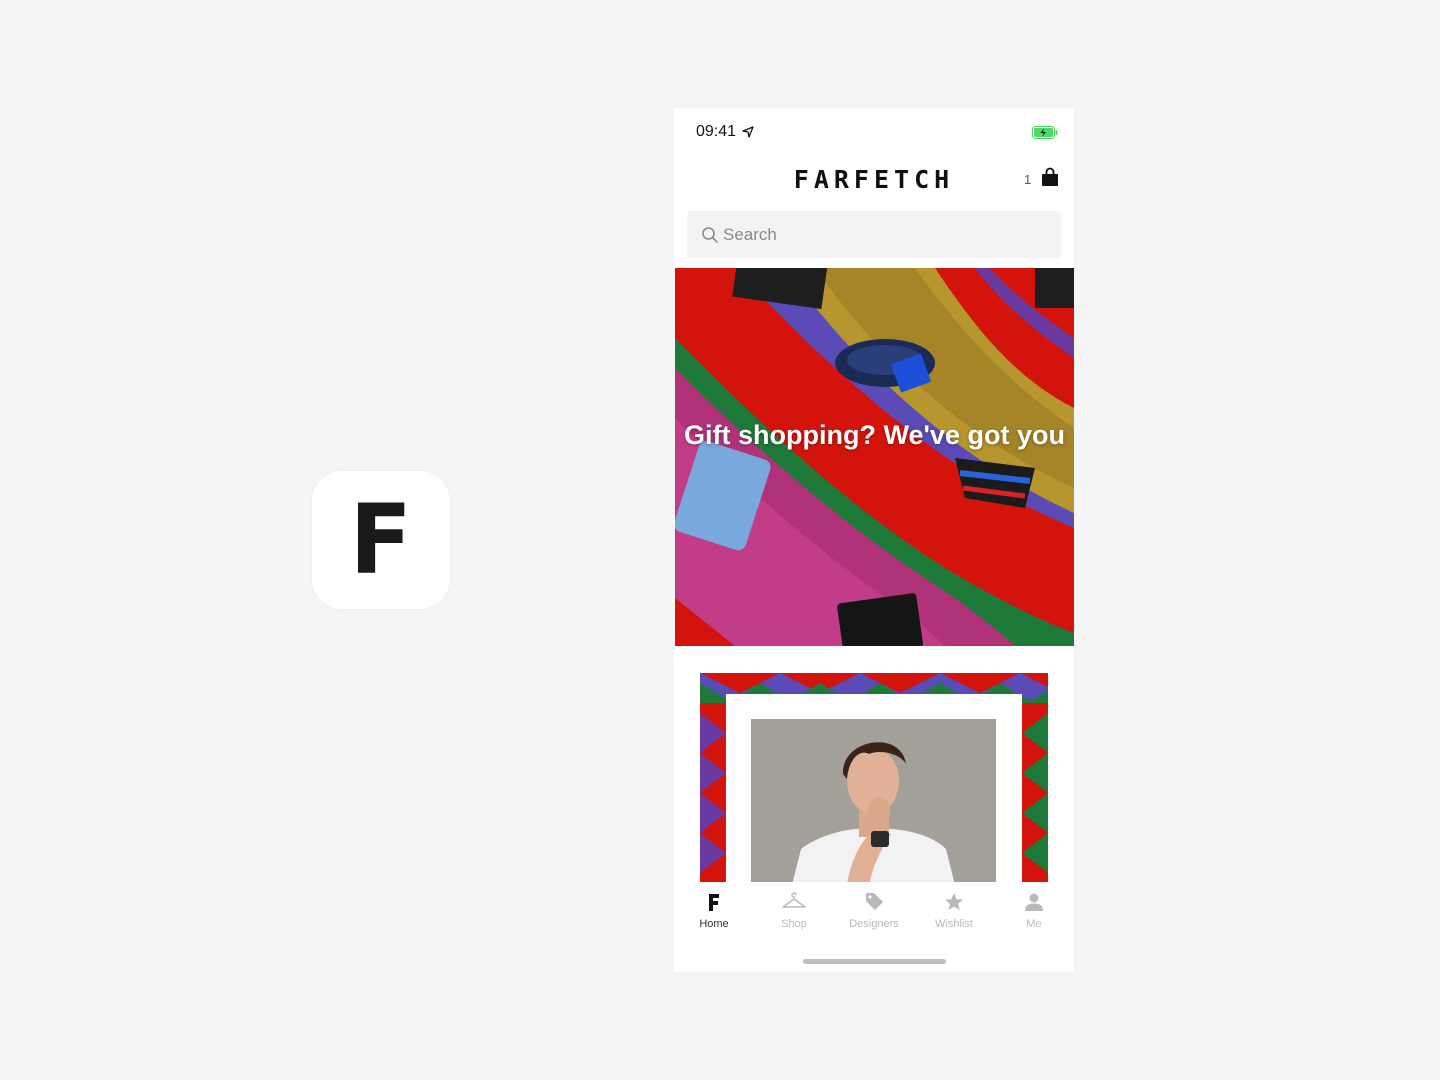 The image size is (1440, 1080). What do you see at coordinates (1034, 924) in the screenshot?
I see `tab-label-me: Me` at bounding box center [1034, 924].